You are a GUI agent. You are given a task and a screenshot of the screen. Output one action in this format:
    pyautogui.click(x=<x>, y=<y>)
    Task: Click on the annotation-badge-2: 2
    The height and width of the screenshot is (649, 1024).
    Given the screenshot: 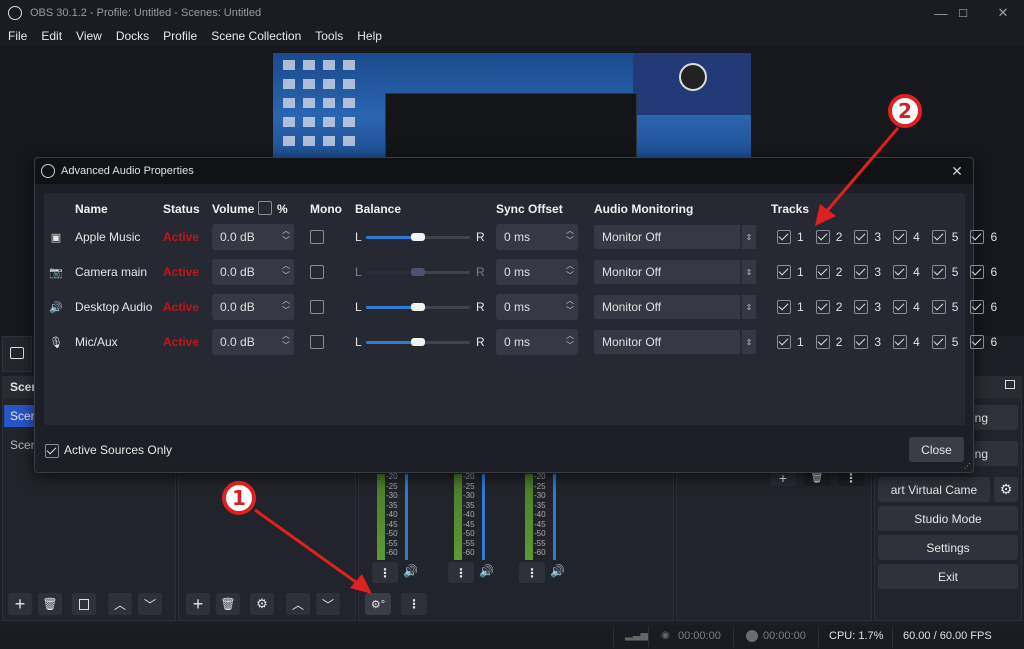 What is the action you would take?
    pyautogui.click(x=905, y=111)
    